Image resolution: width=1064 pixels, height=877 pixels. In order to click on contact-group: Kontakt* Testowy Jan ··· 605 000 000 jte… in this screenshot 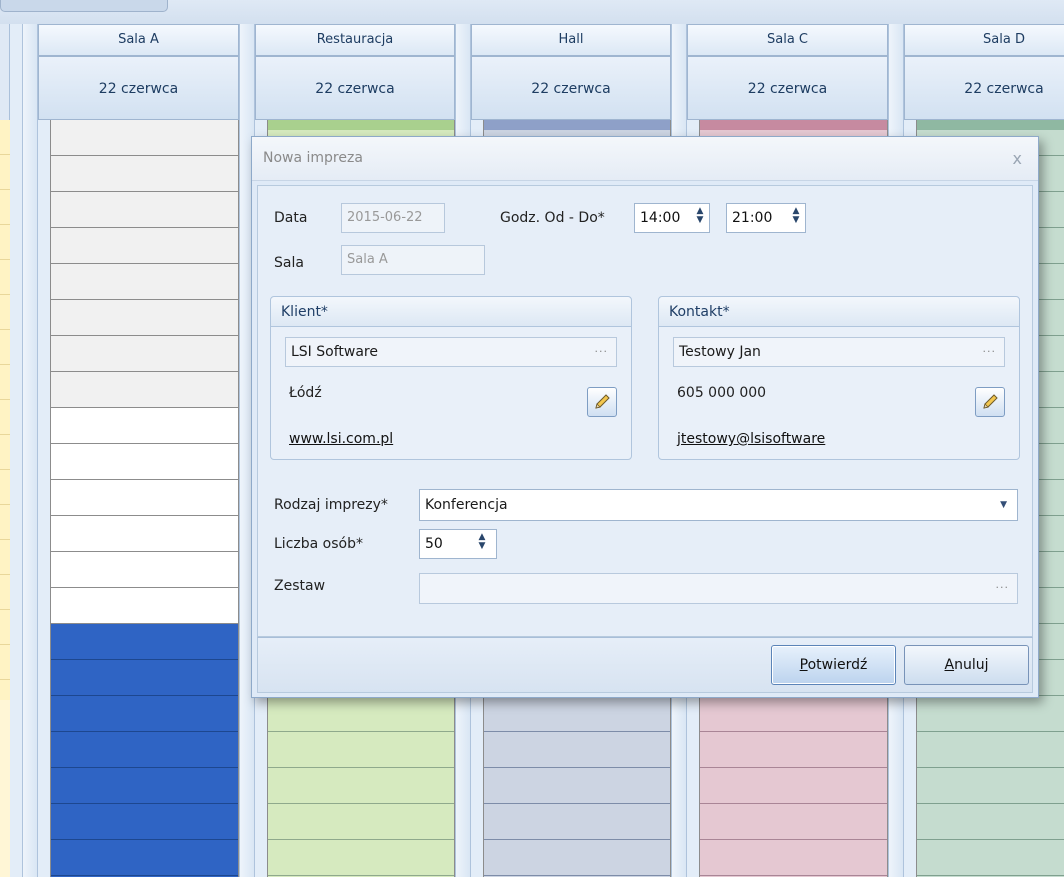, I will do `click(839, 378)`.